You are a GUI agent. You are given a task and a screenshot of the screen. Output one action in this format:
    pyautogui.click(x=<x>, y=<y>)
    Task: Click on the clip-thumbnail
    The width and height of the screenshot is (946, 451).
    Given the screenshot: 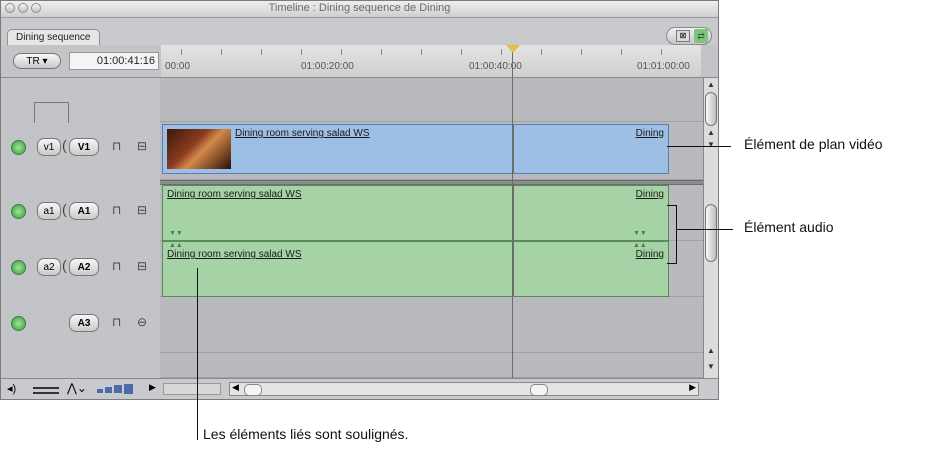 What is the action you would take?
    pyautogui.click(x=199, y=149)
    